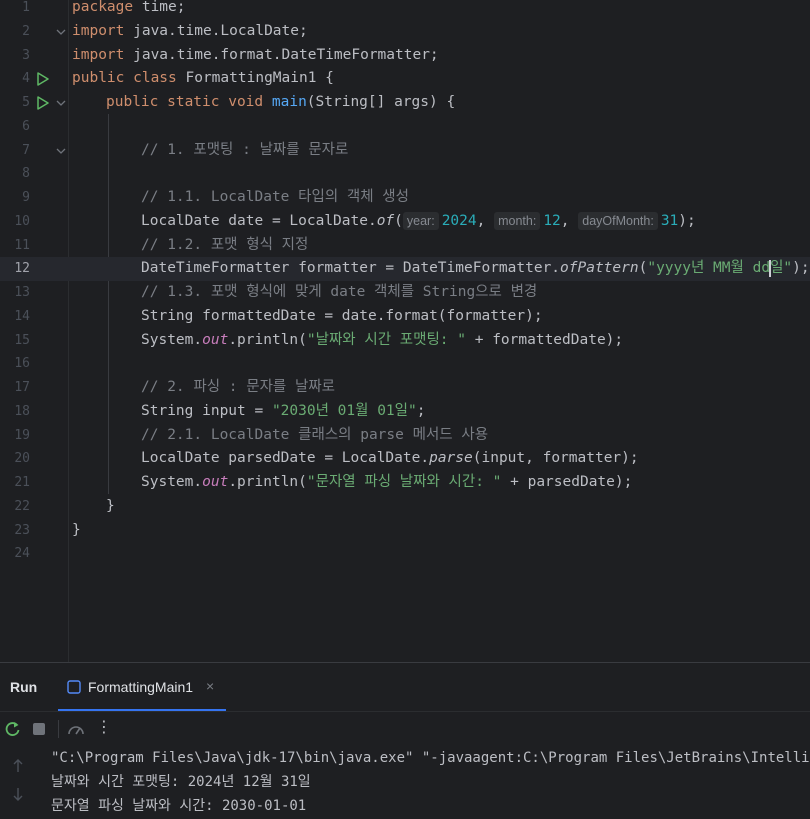 This screenshot has height=819, width=810. Describe the element at coordinates (22, 459) in the screenshot. I see `line-number: 20` at that location.